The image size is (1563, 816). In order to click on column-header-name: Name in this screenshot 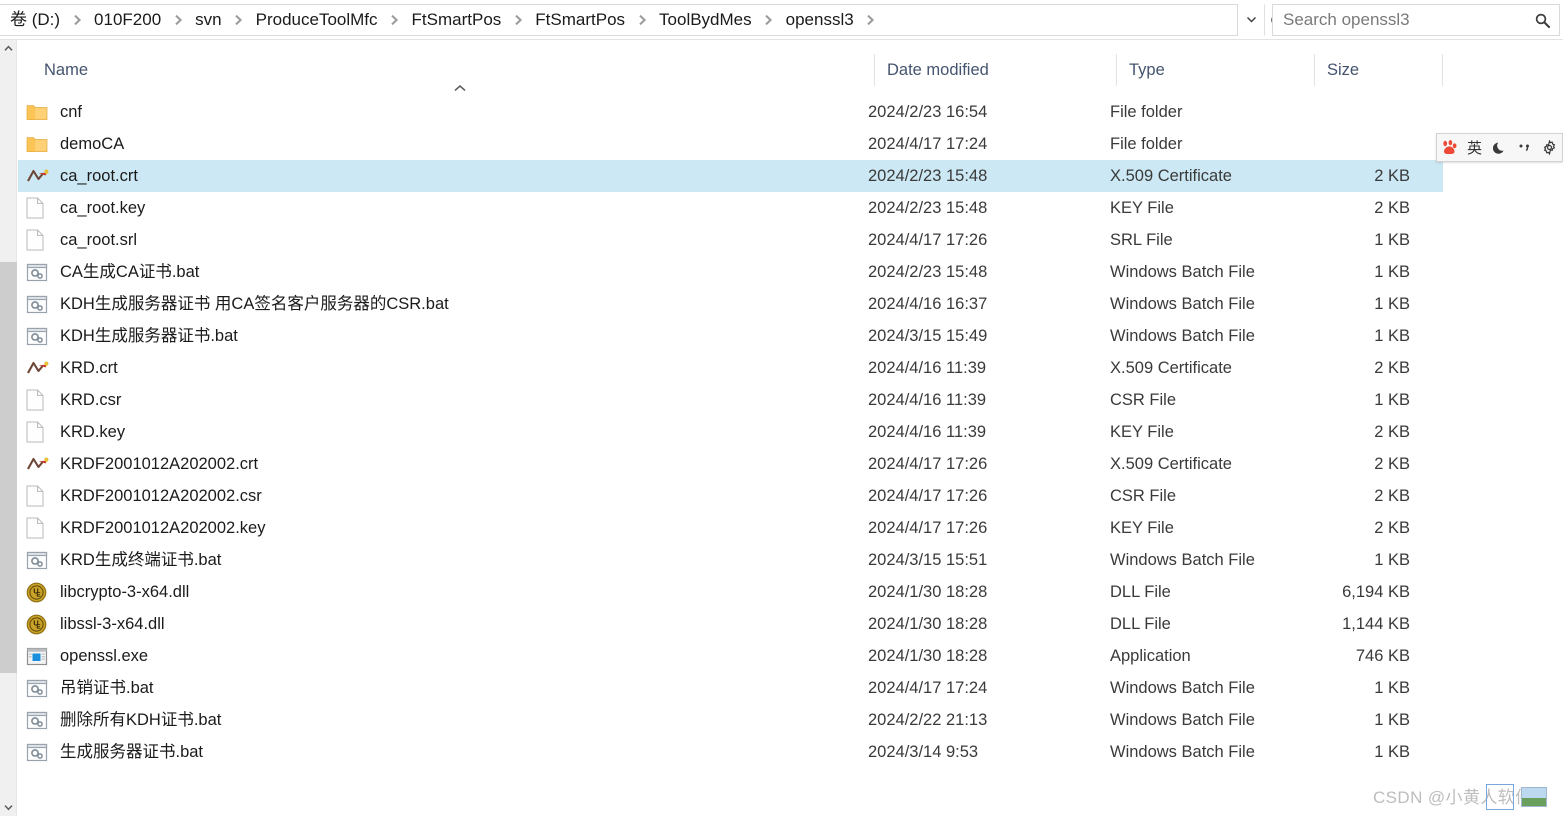, I will do `click(463, 70)`.